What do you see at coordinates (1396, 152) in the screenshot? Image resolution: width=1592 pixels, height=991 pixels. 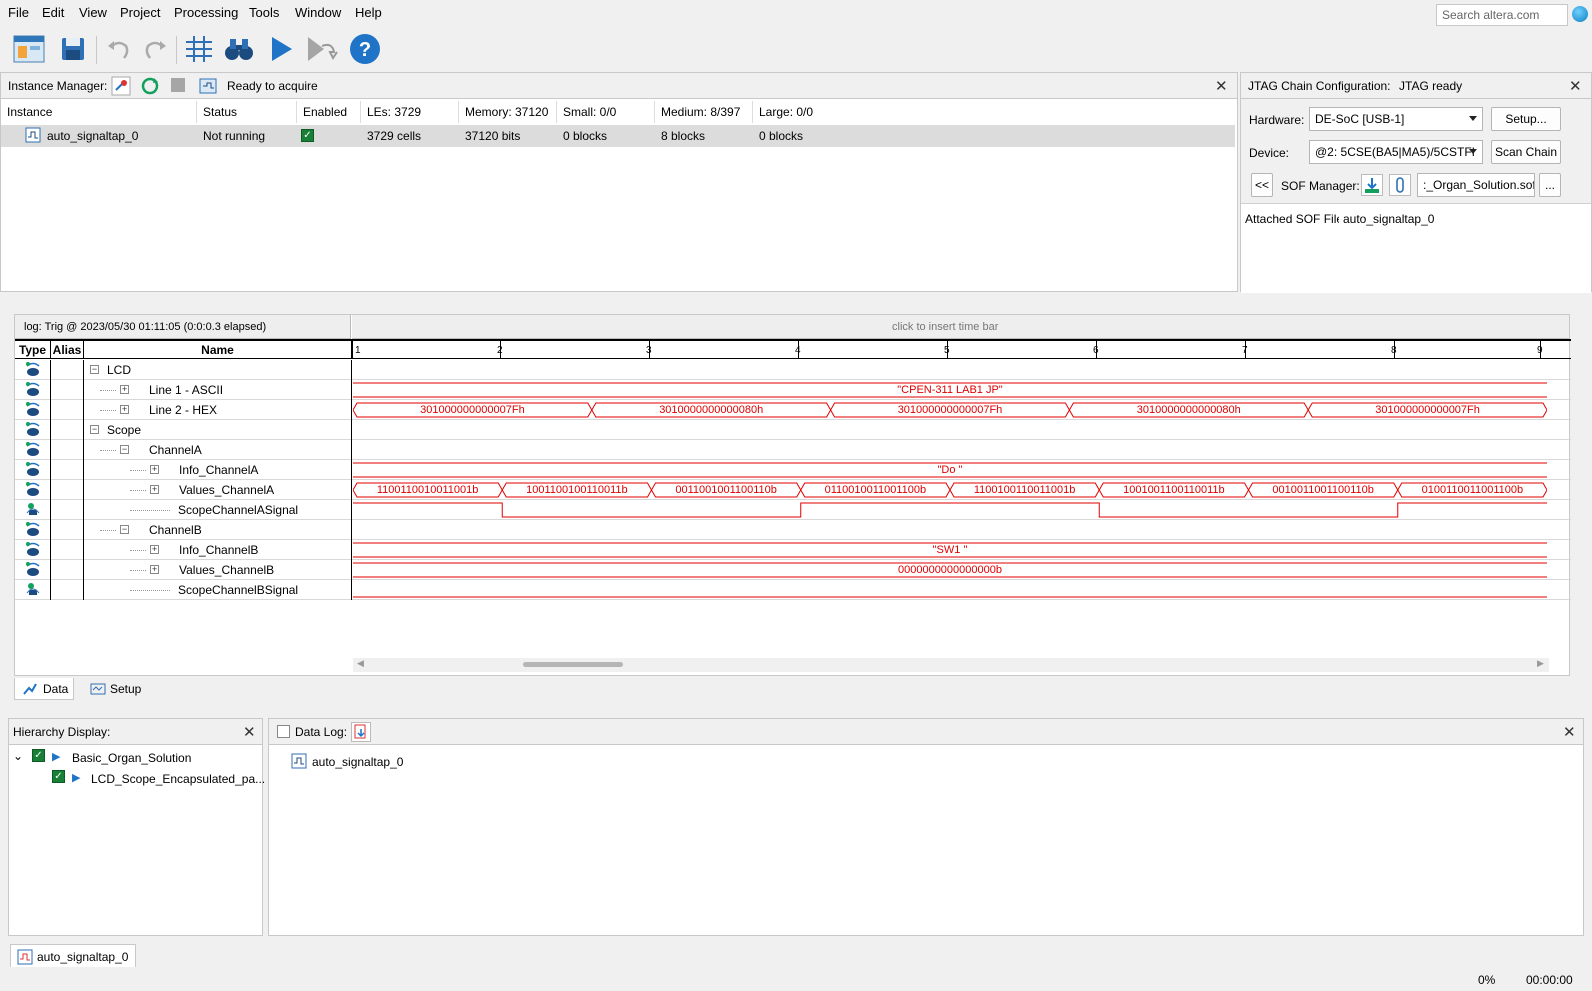 I see `device-select: @2: 5CSE(BA5|MA5)/5CSTFI` at bounding box center [1396, 152].